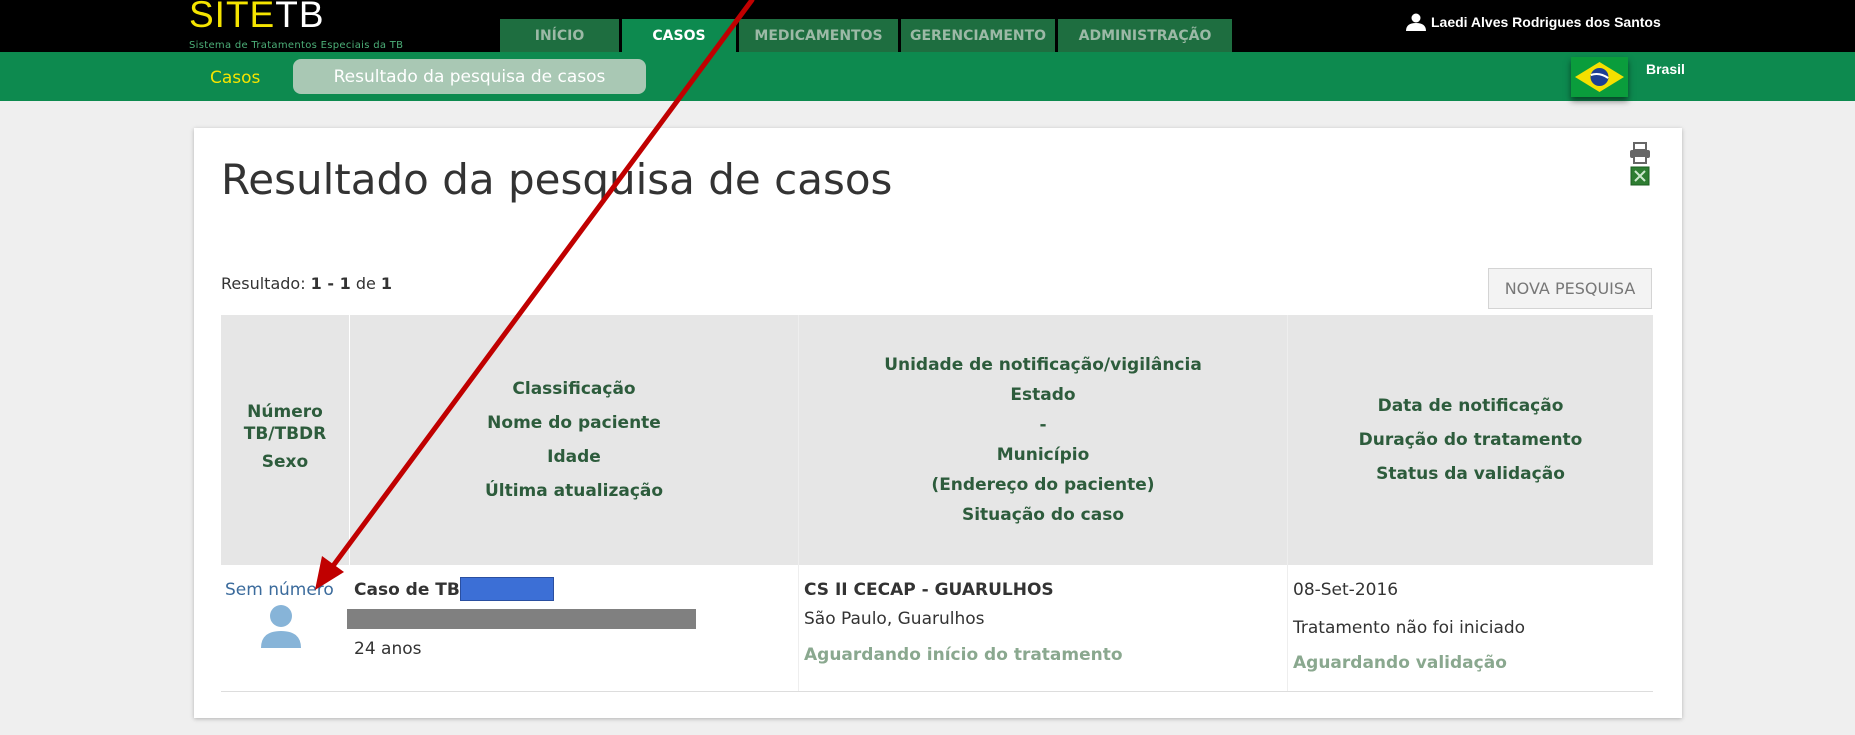  I want to click on notification-date: 08-Set-2016, so click(1346, 590).